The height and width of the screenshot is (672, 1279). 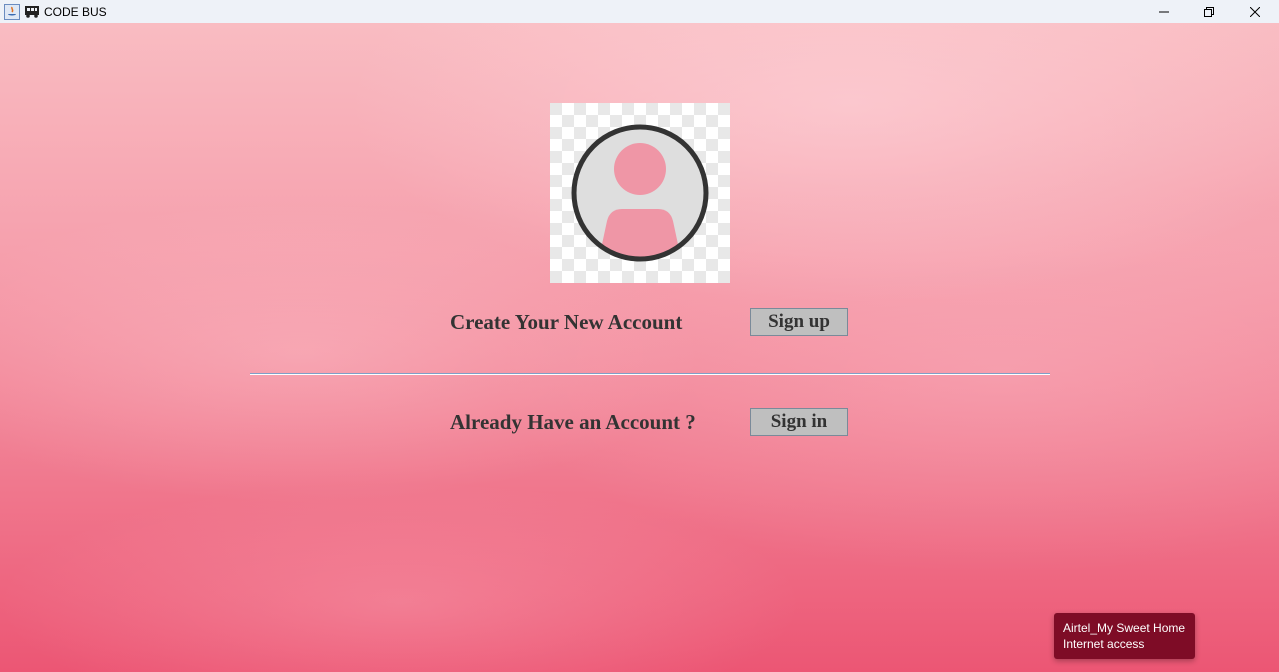 I want to click on divider, so click(x=650, y=374).